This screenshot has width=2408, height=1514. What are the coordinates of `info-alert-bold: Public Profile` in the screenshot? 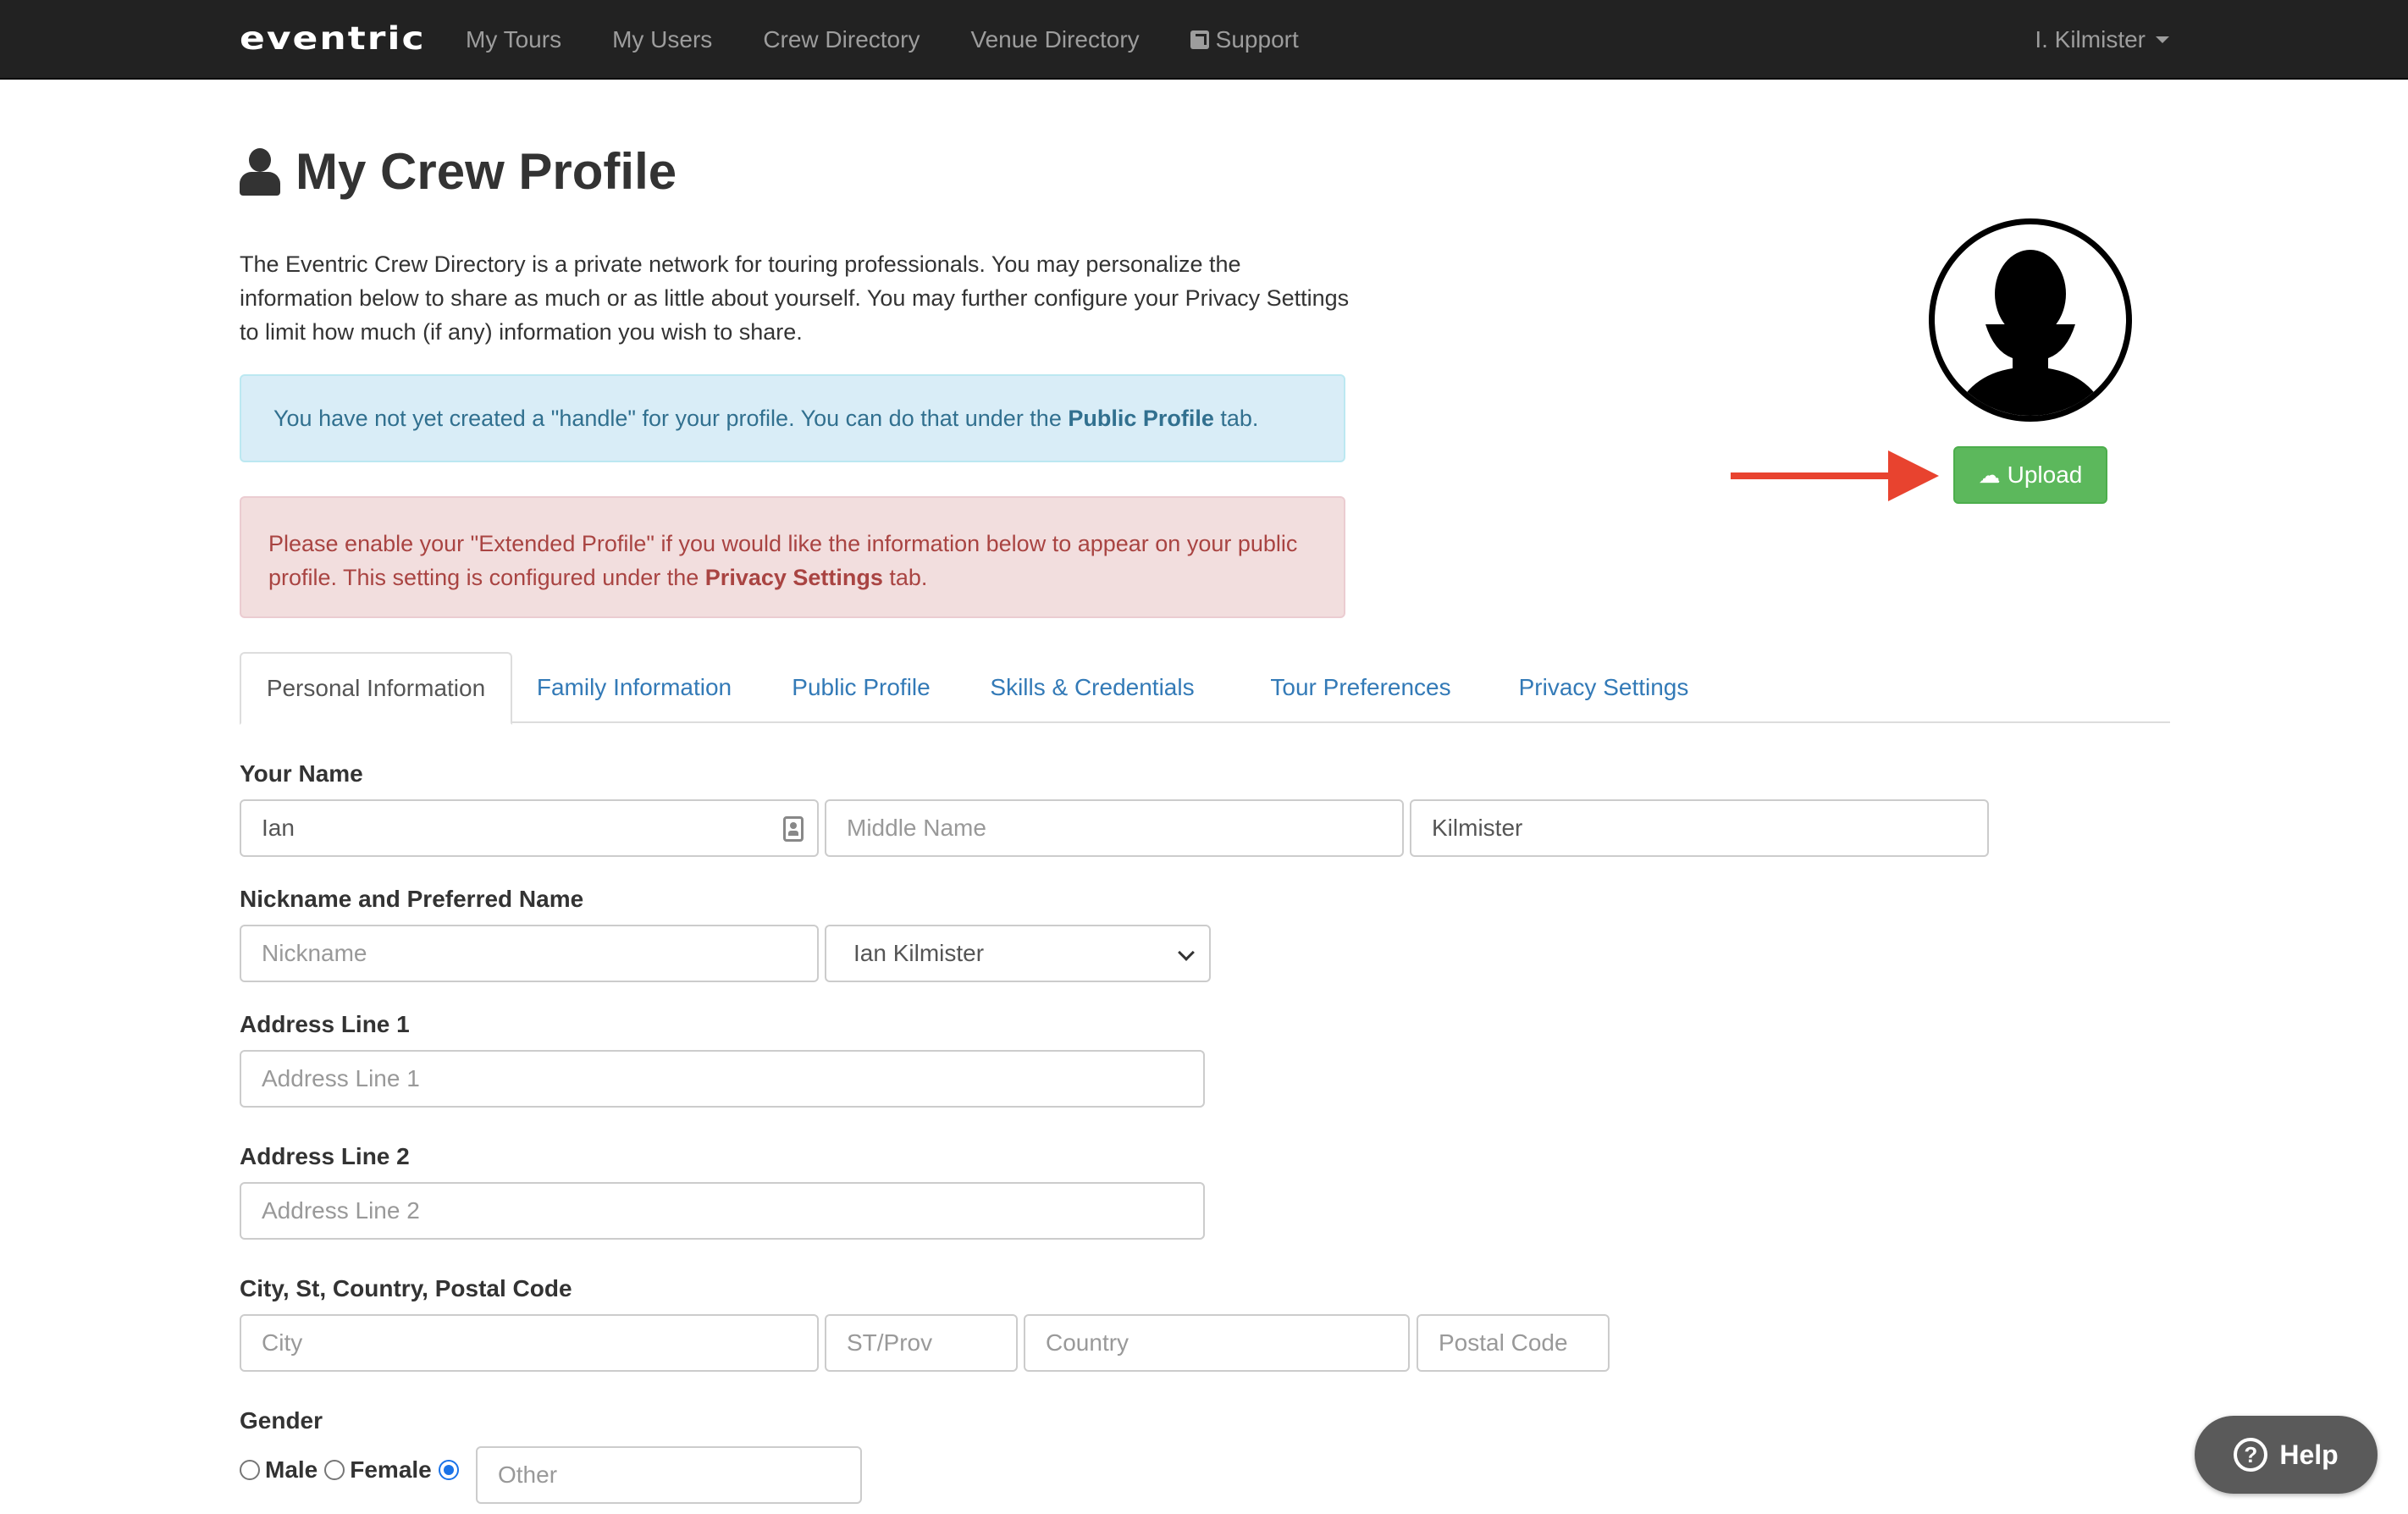 It's located at (1141, 418).